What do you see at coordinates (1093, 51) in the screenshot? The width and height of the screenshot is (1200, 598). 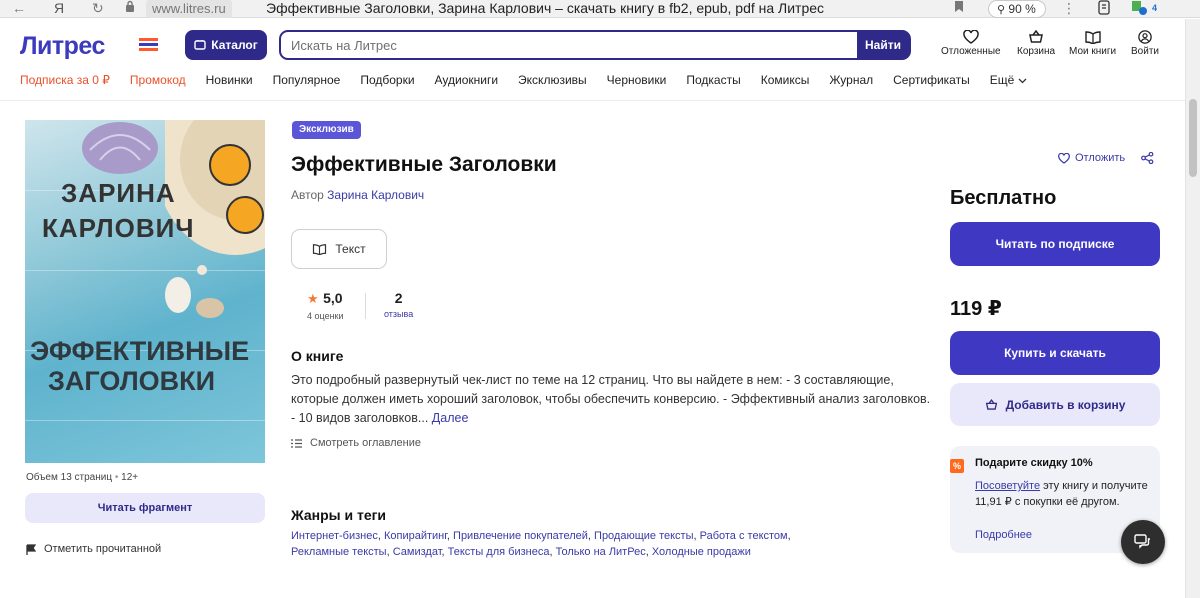 I see `header-my-books-label: Мои книги` at bounding box center [1093, 51].